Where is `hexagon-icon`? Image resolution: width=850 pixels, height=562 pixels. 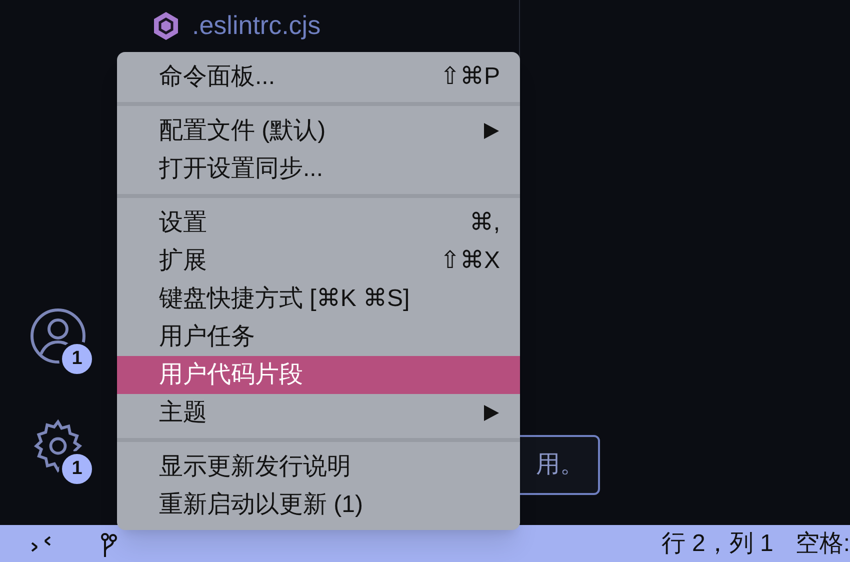 hexagon-icon is located at coordinates (166, 25).